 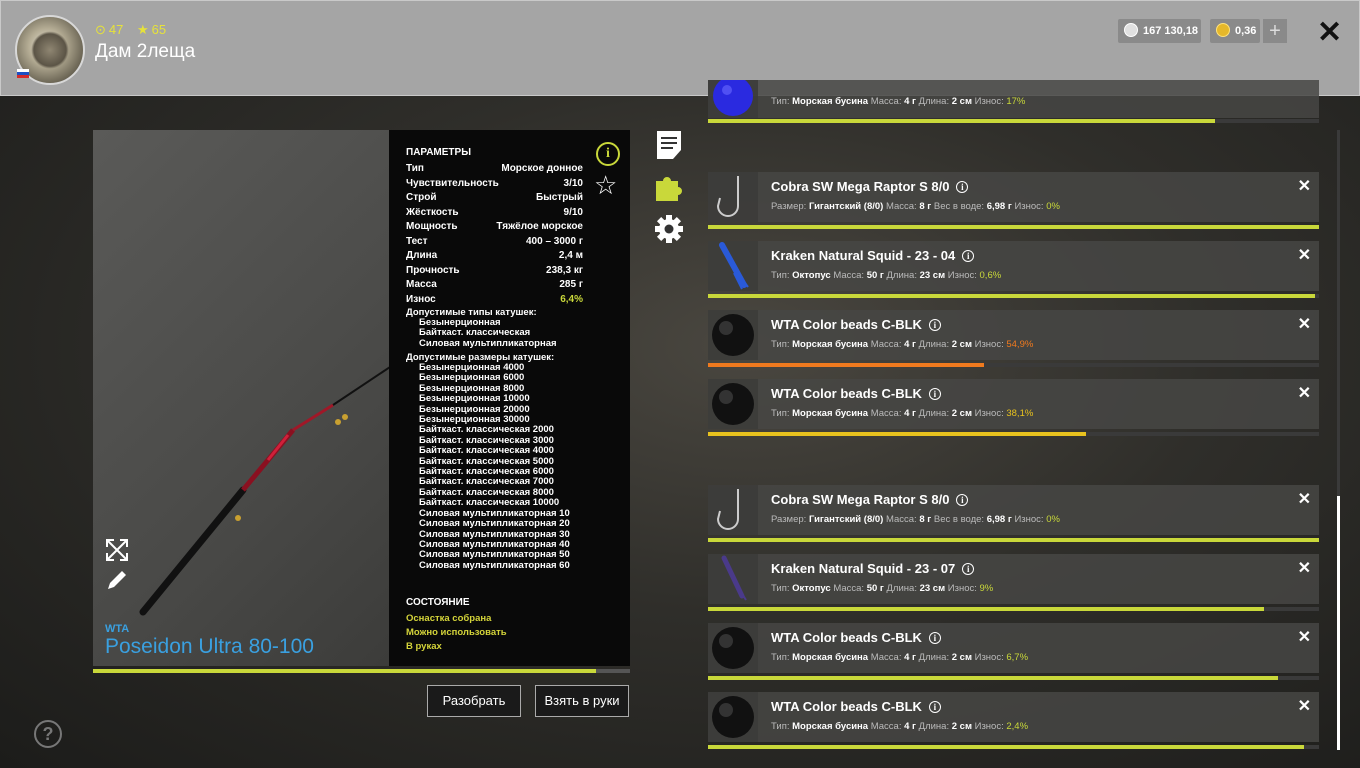 I want to click on desc-key: Размер:, so click(x=790, y=519).